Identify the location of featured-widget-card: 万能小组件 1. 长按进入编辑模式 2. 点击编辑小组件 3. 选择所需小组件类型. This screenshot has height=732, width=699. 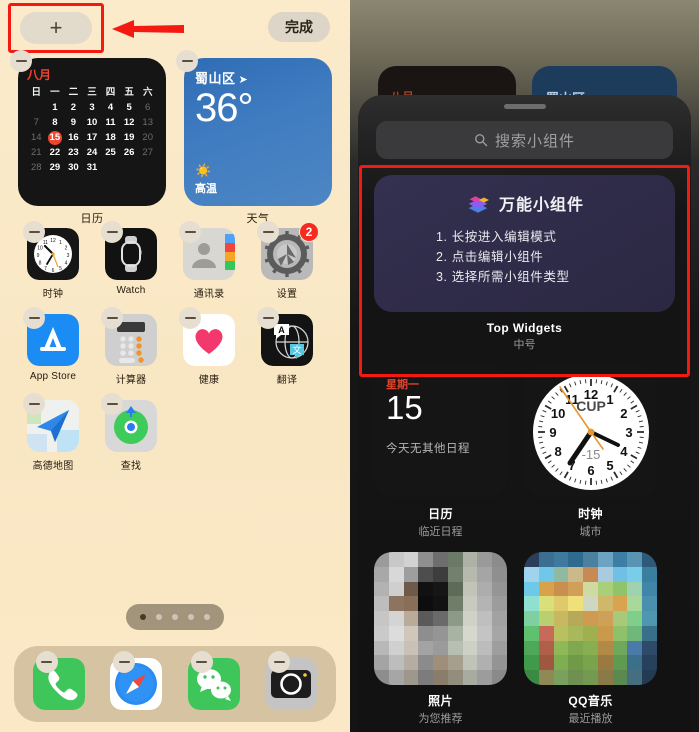
(524, 243).